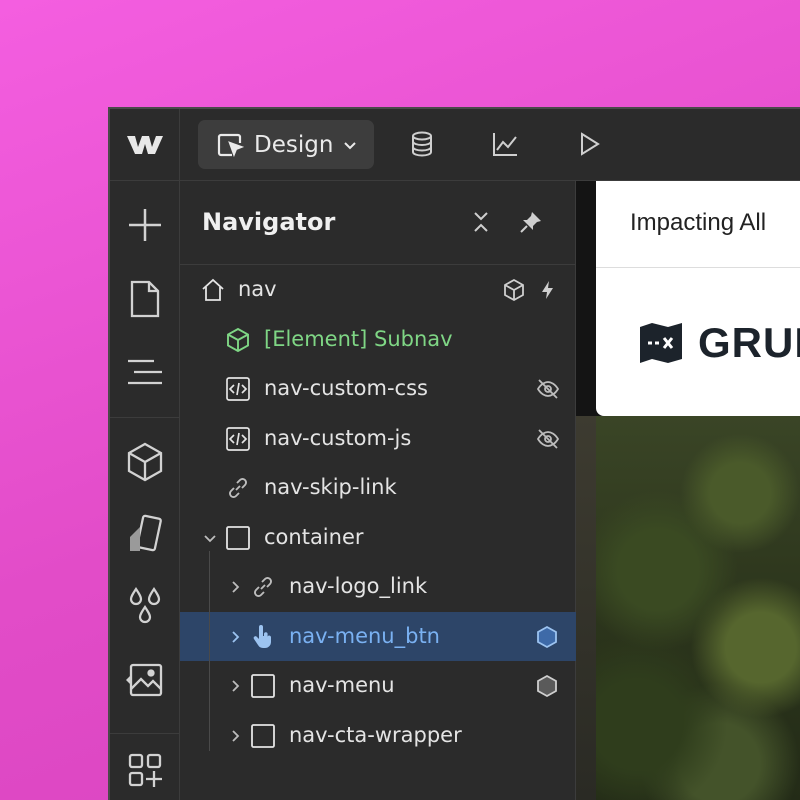 The width and height of the screenshot is (800, 800). I want to click on hand-pointer-icon, so click(262, 636).